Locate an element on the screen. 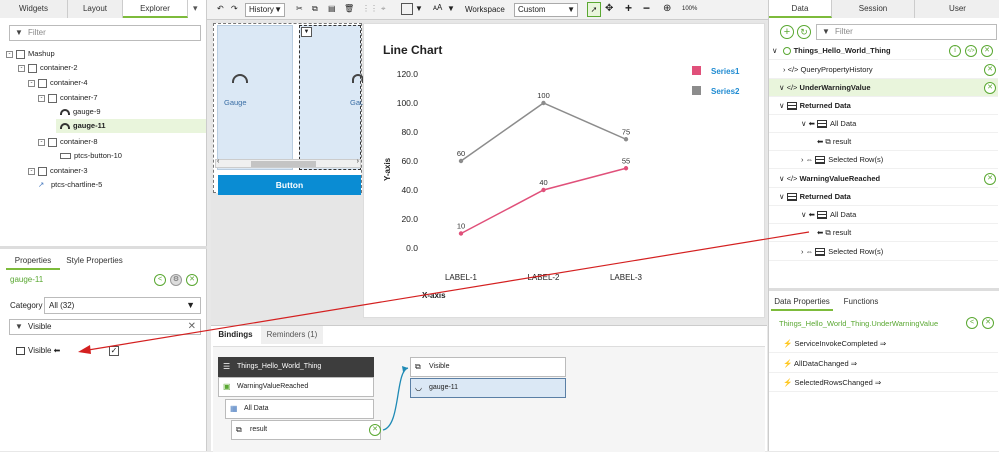  tab-data-properties: Data Properties is located at coordinates (802, 302).